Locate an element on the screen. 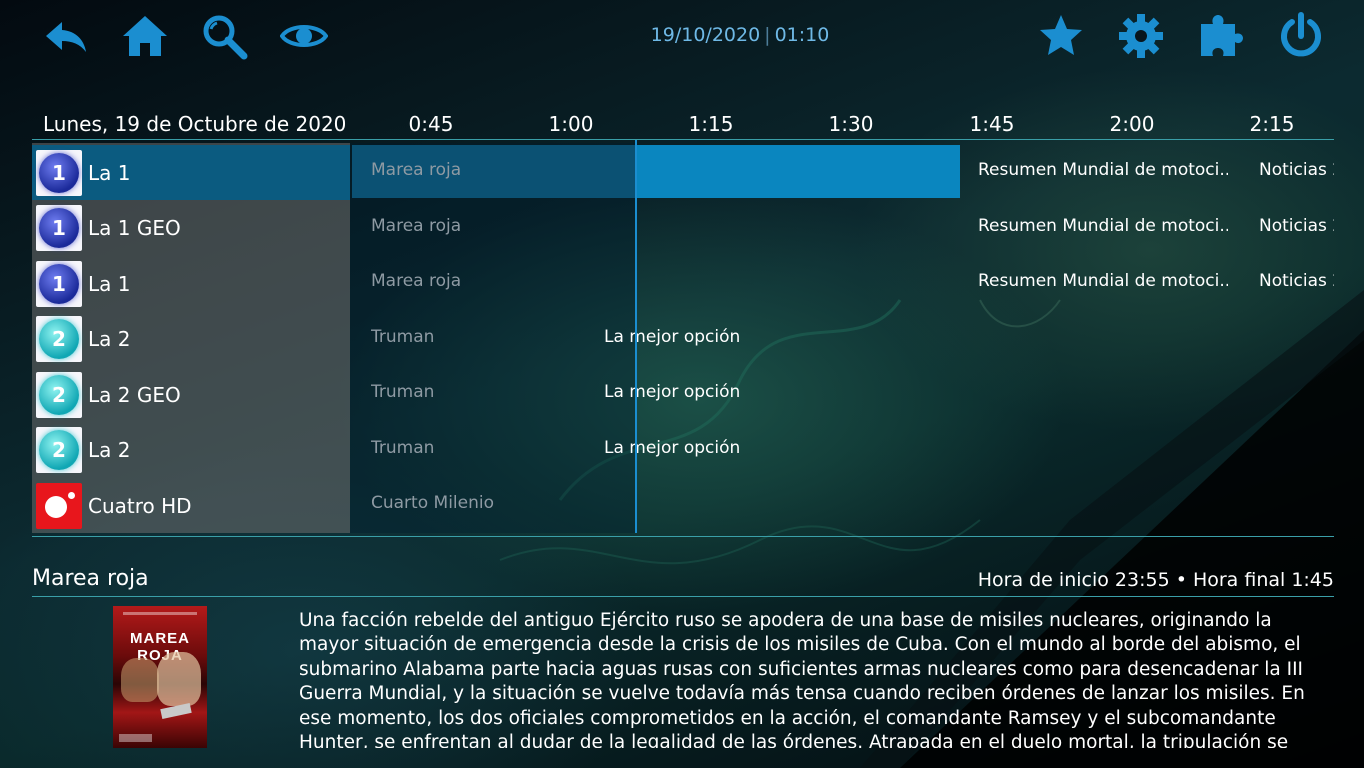  poster-dogtag is located at coordinates (176, 711).